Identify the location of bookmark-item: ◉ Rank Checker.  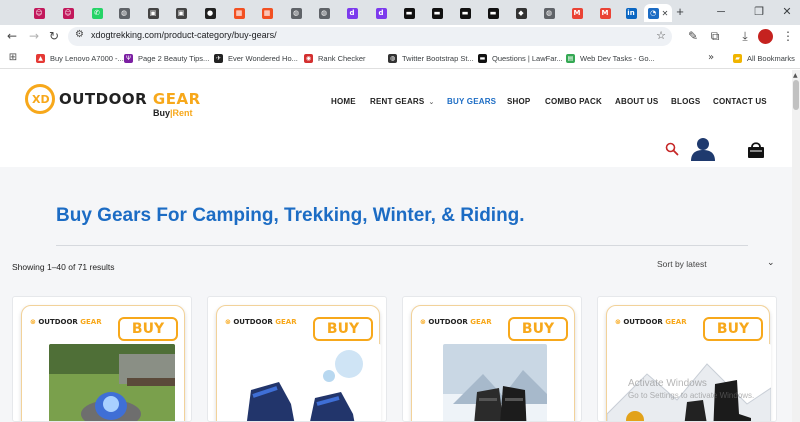
(335, 58).